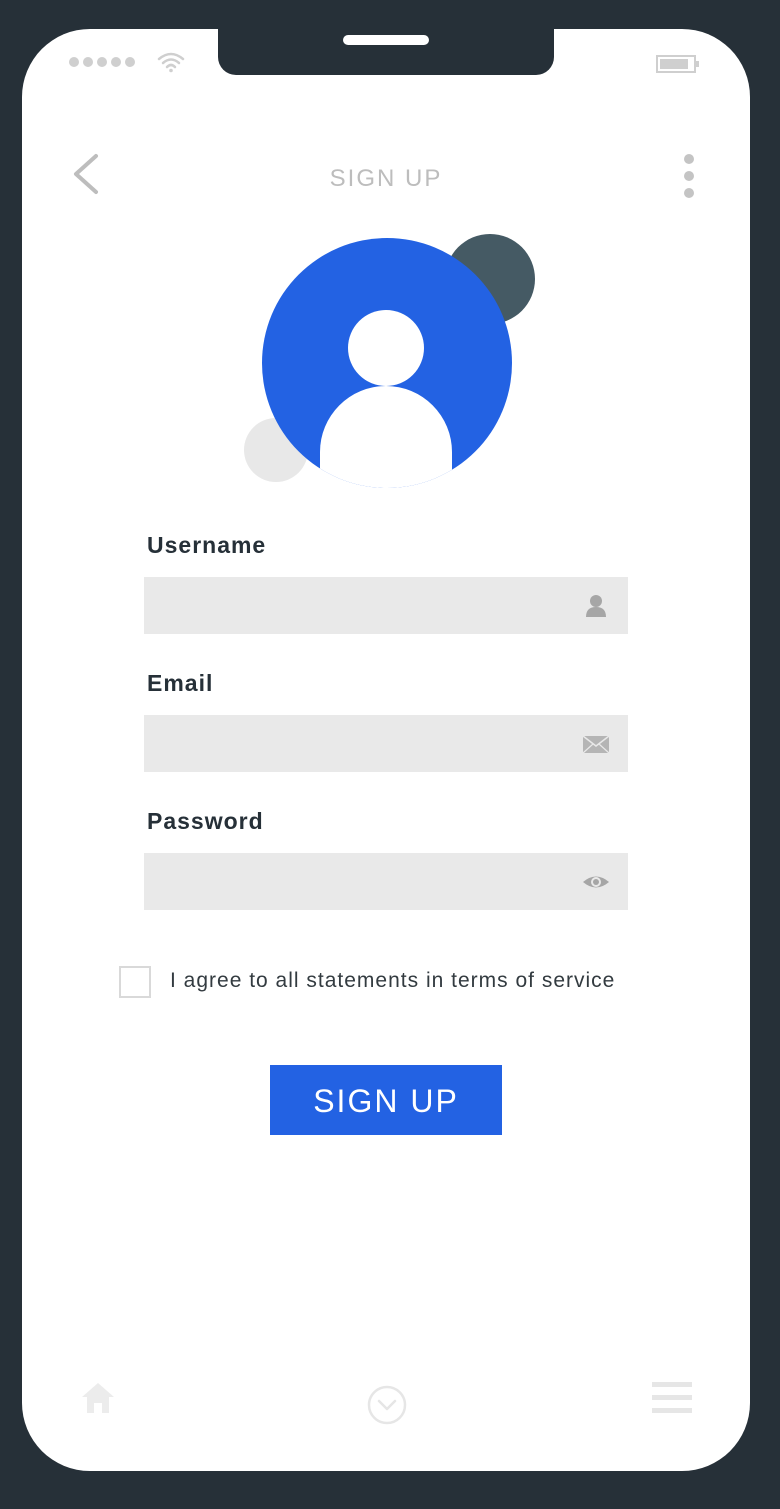  What do you see at coordinates (596, 606) in the screenshot?
I see `user-icon` at bounding box center [596, 606].